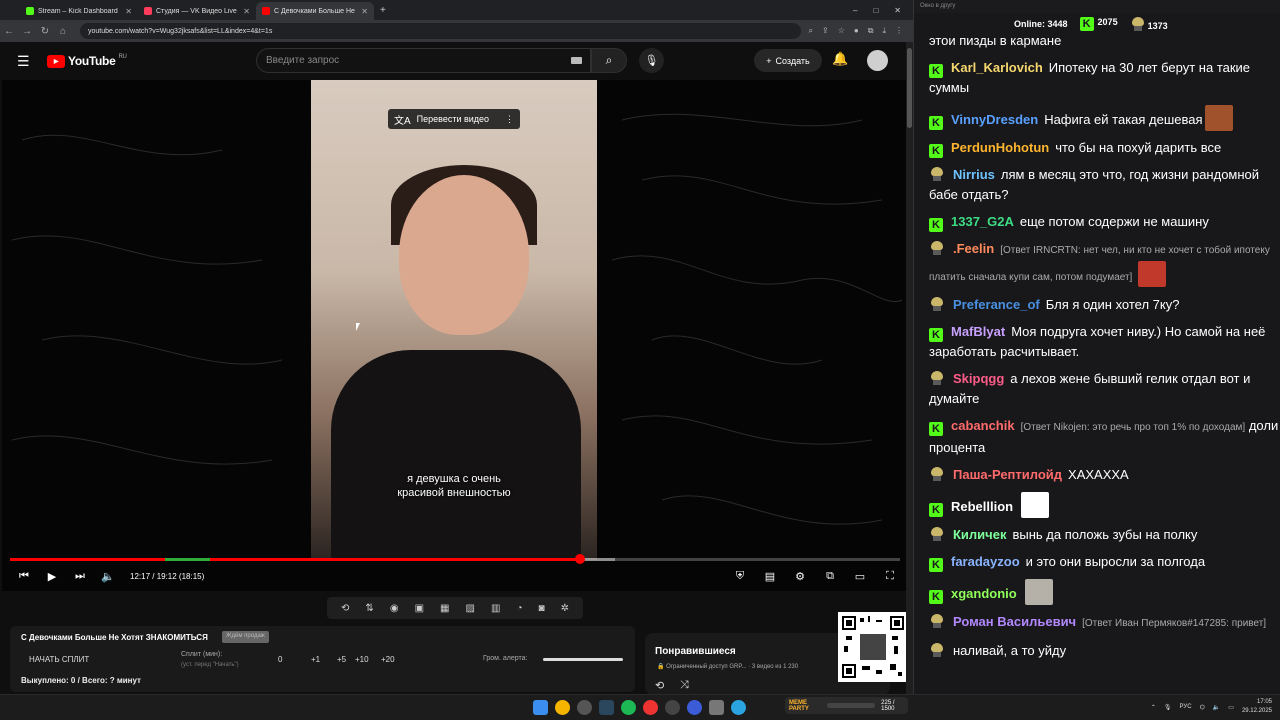 The image size is (1280, 720). I want to click on language-indicator: РУС, so click(1186, 707).